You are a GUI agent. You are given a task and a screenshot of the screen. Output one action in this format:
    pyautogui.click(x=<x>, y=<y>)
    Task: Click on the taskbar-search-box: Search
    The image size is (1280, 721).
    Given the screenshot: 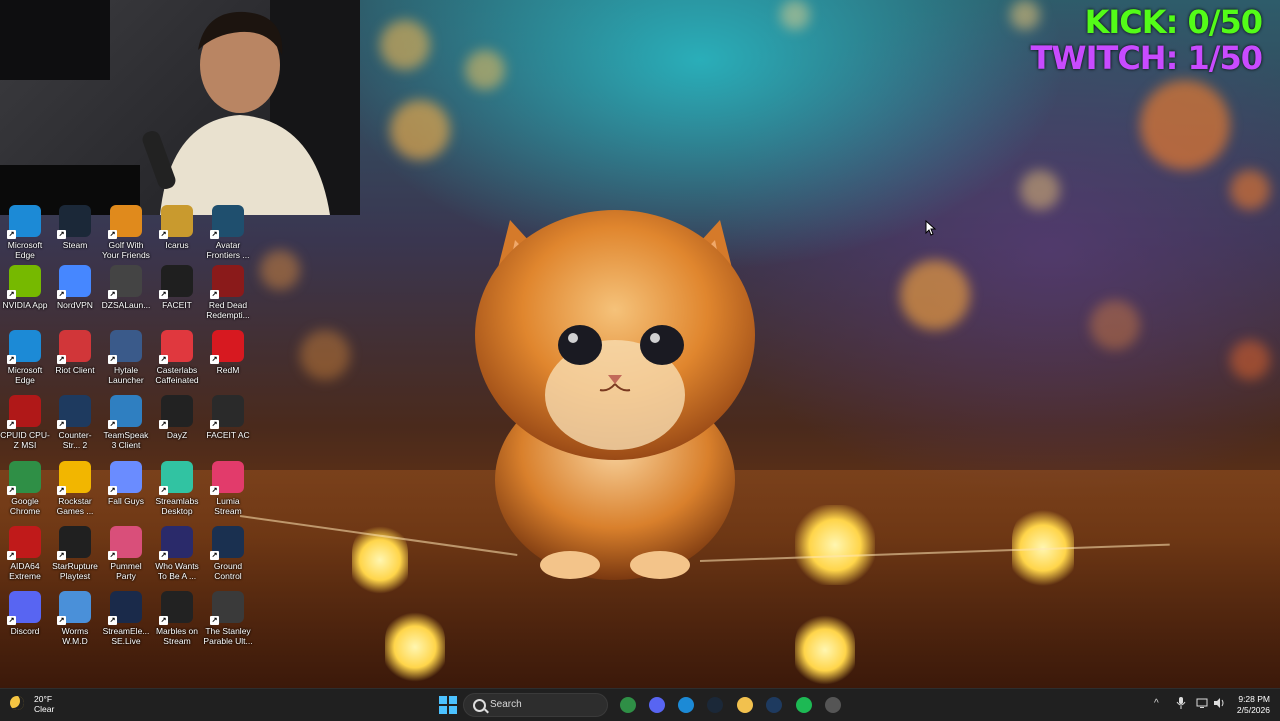 What is the action you would take?
    pyautogui.click(x=535, y=705)
    